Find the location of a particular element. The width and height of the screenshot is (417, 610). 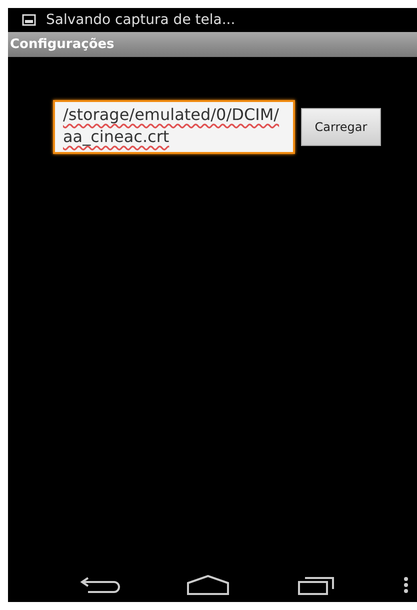

home-icon is located at coordinates (208, 585).